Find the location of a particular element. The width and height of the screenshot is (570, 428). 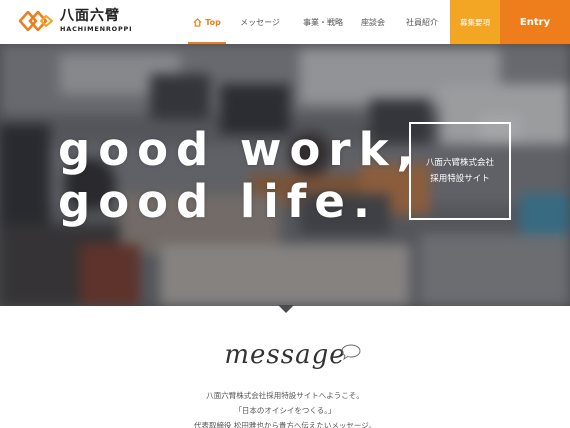

message-line-2: 「日本のオイシイをつくる。」 is located at coordinates (285, 410).